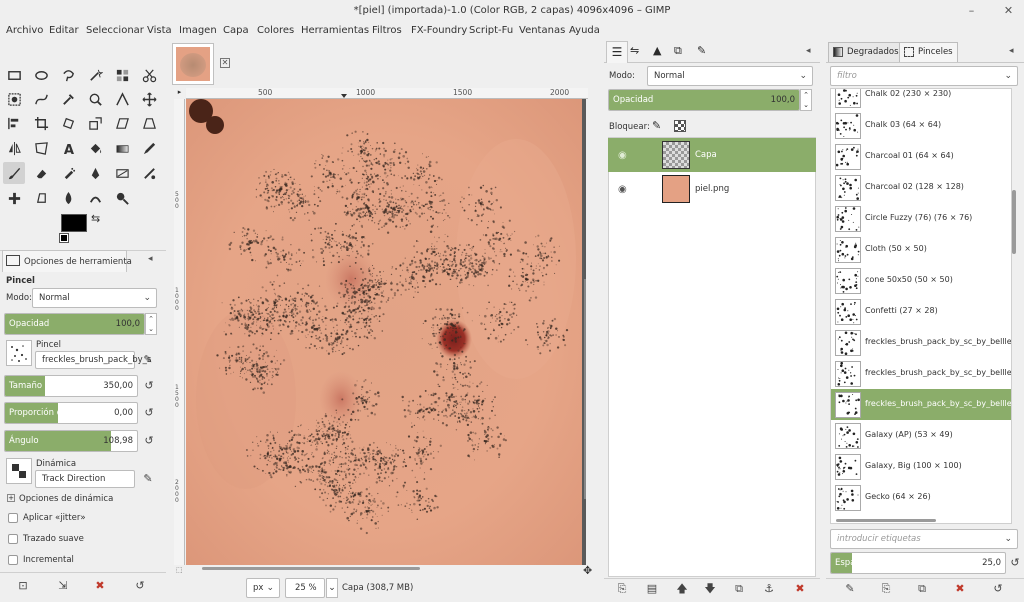 This screenshot has height=602, width=1024. What do you see at coordinates (1015, 563) in the screenshot?
I see `reset-spacing-icon: ↺` at bounding box center [1015, 563].